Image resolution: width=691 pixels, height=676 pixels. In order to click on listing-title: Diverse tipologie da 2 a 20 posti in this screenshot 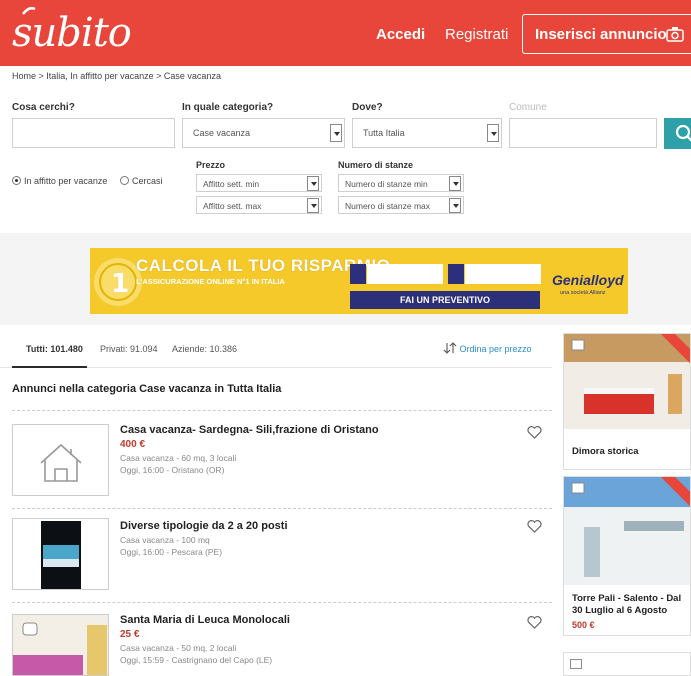, I will do `click(204, 526)`.